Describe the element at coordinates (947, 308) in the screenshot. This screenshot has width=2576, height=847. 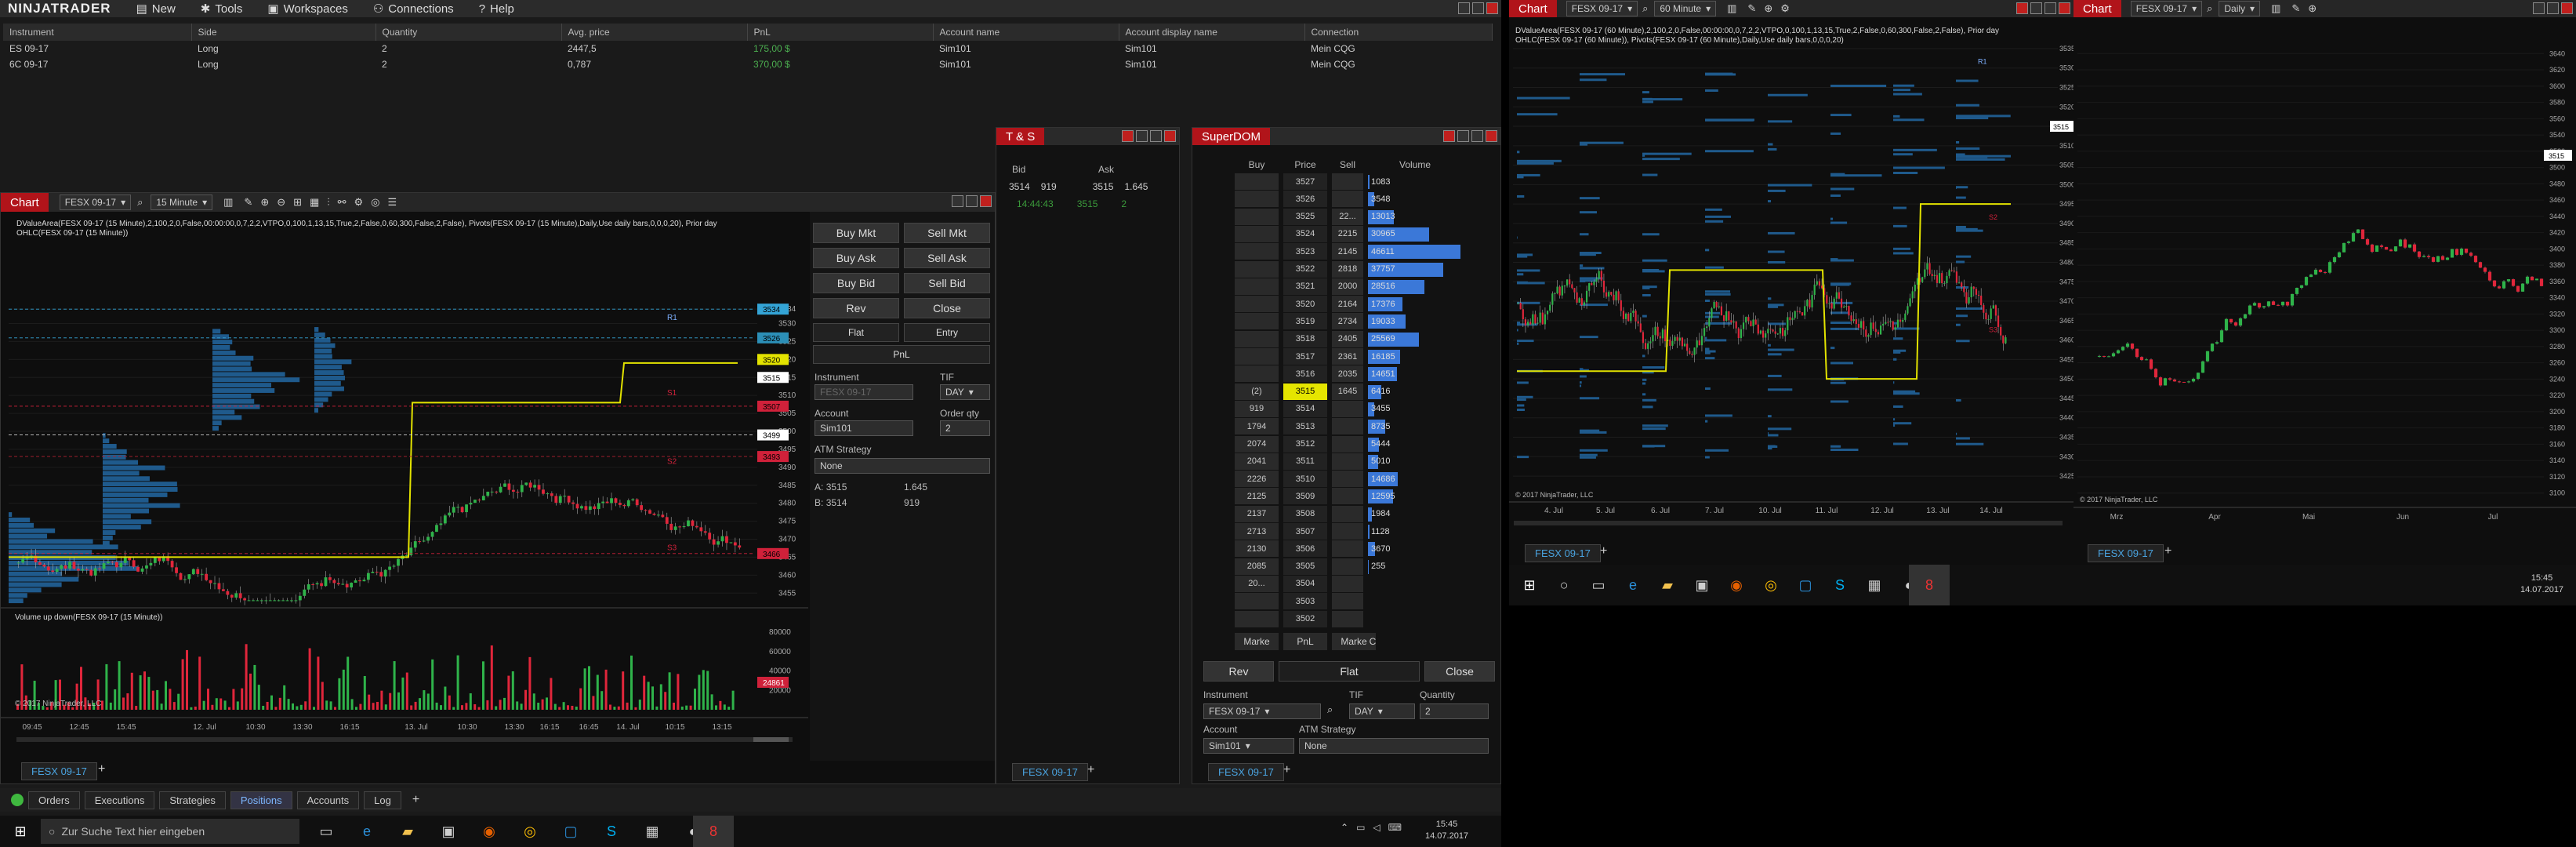
I see `close-position-button: Close` at that location.